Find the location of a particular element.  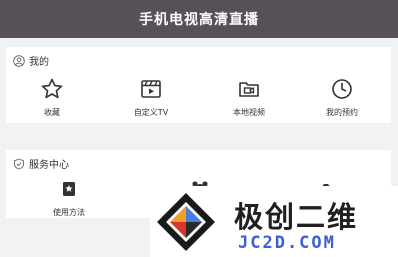

watermark-logo-icon is located at coordinates (186, 222).